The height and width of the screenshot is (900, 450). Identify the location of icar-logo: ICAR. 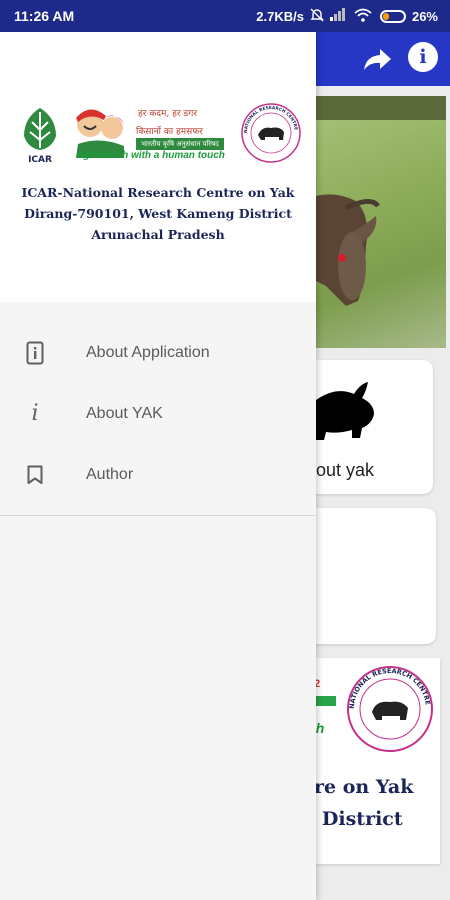
(40, 136).